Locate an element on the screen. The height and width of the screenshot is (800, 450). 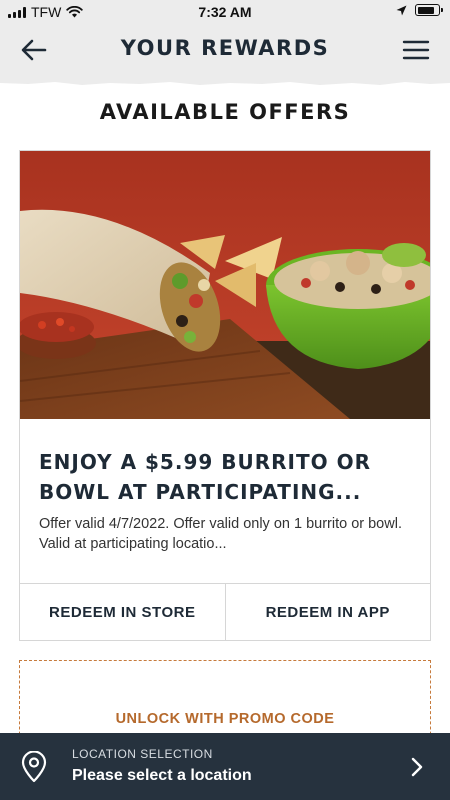
battery-icon is located at coordinates (429, 10).